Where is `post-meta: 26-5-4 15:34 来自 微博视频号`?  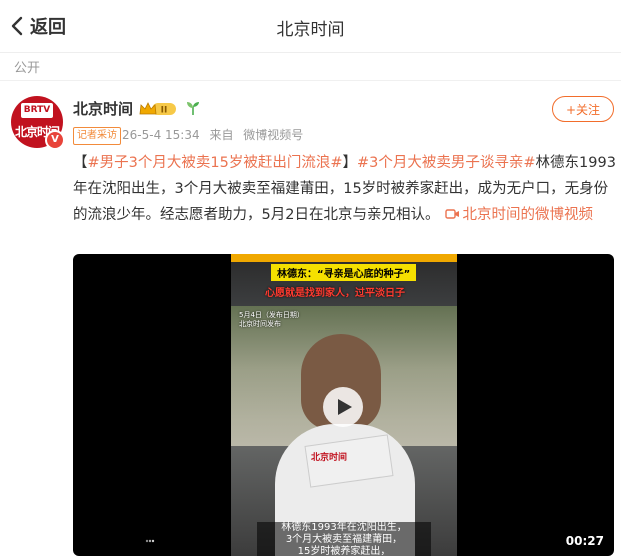 post-meta: 26-5-4 15:34 来自 微博视频号 is located at coordinates (215, 134).